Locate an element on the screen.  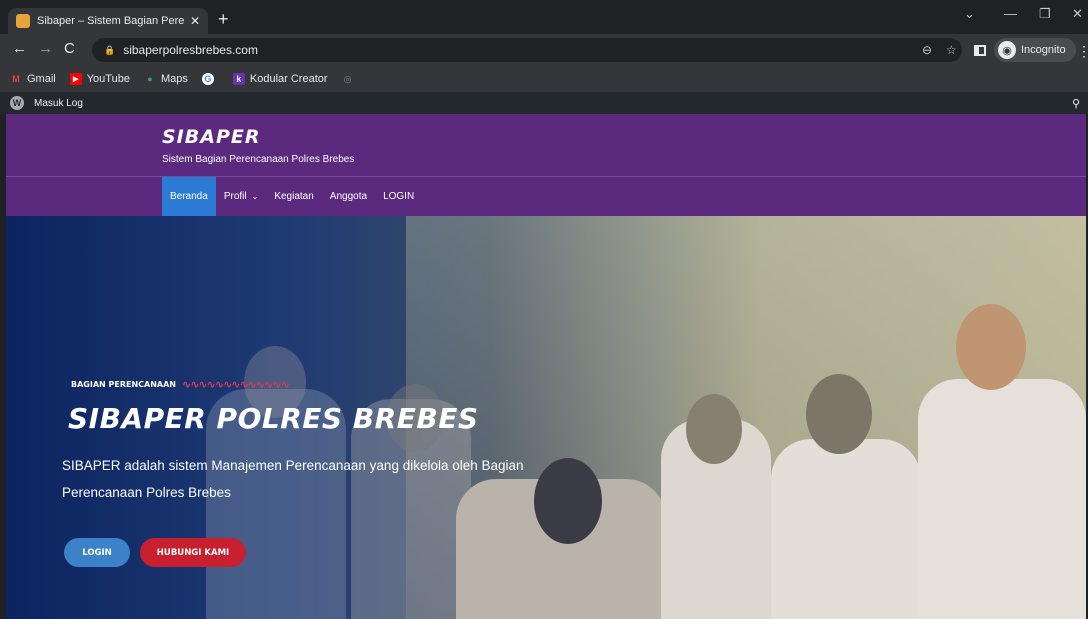
url-text: sibaperpolresbrebes.com is located at coordinates (190, 50).